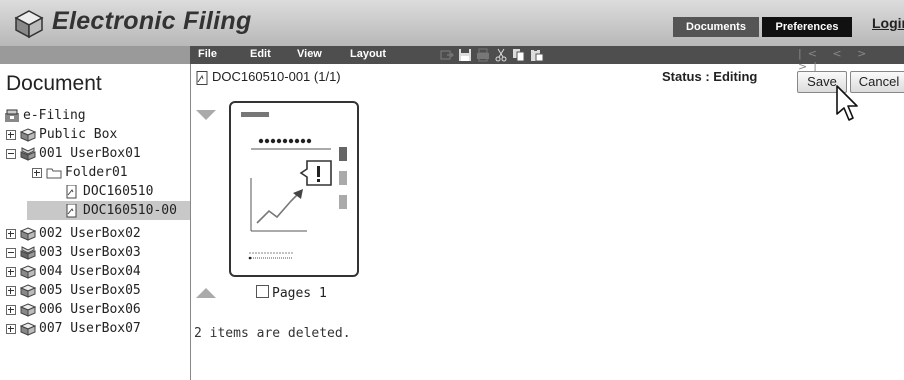 The height and width of the screenshot is (380, 904). What do you see at coordinates (716, 27) in the screenshot?
I see `documents-tab-button: Documents` at bounding box center [716, 27].